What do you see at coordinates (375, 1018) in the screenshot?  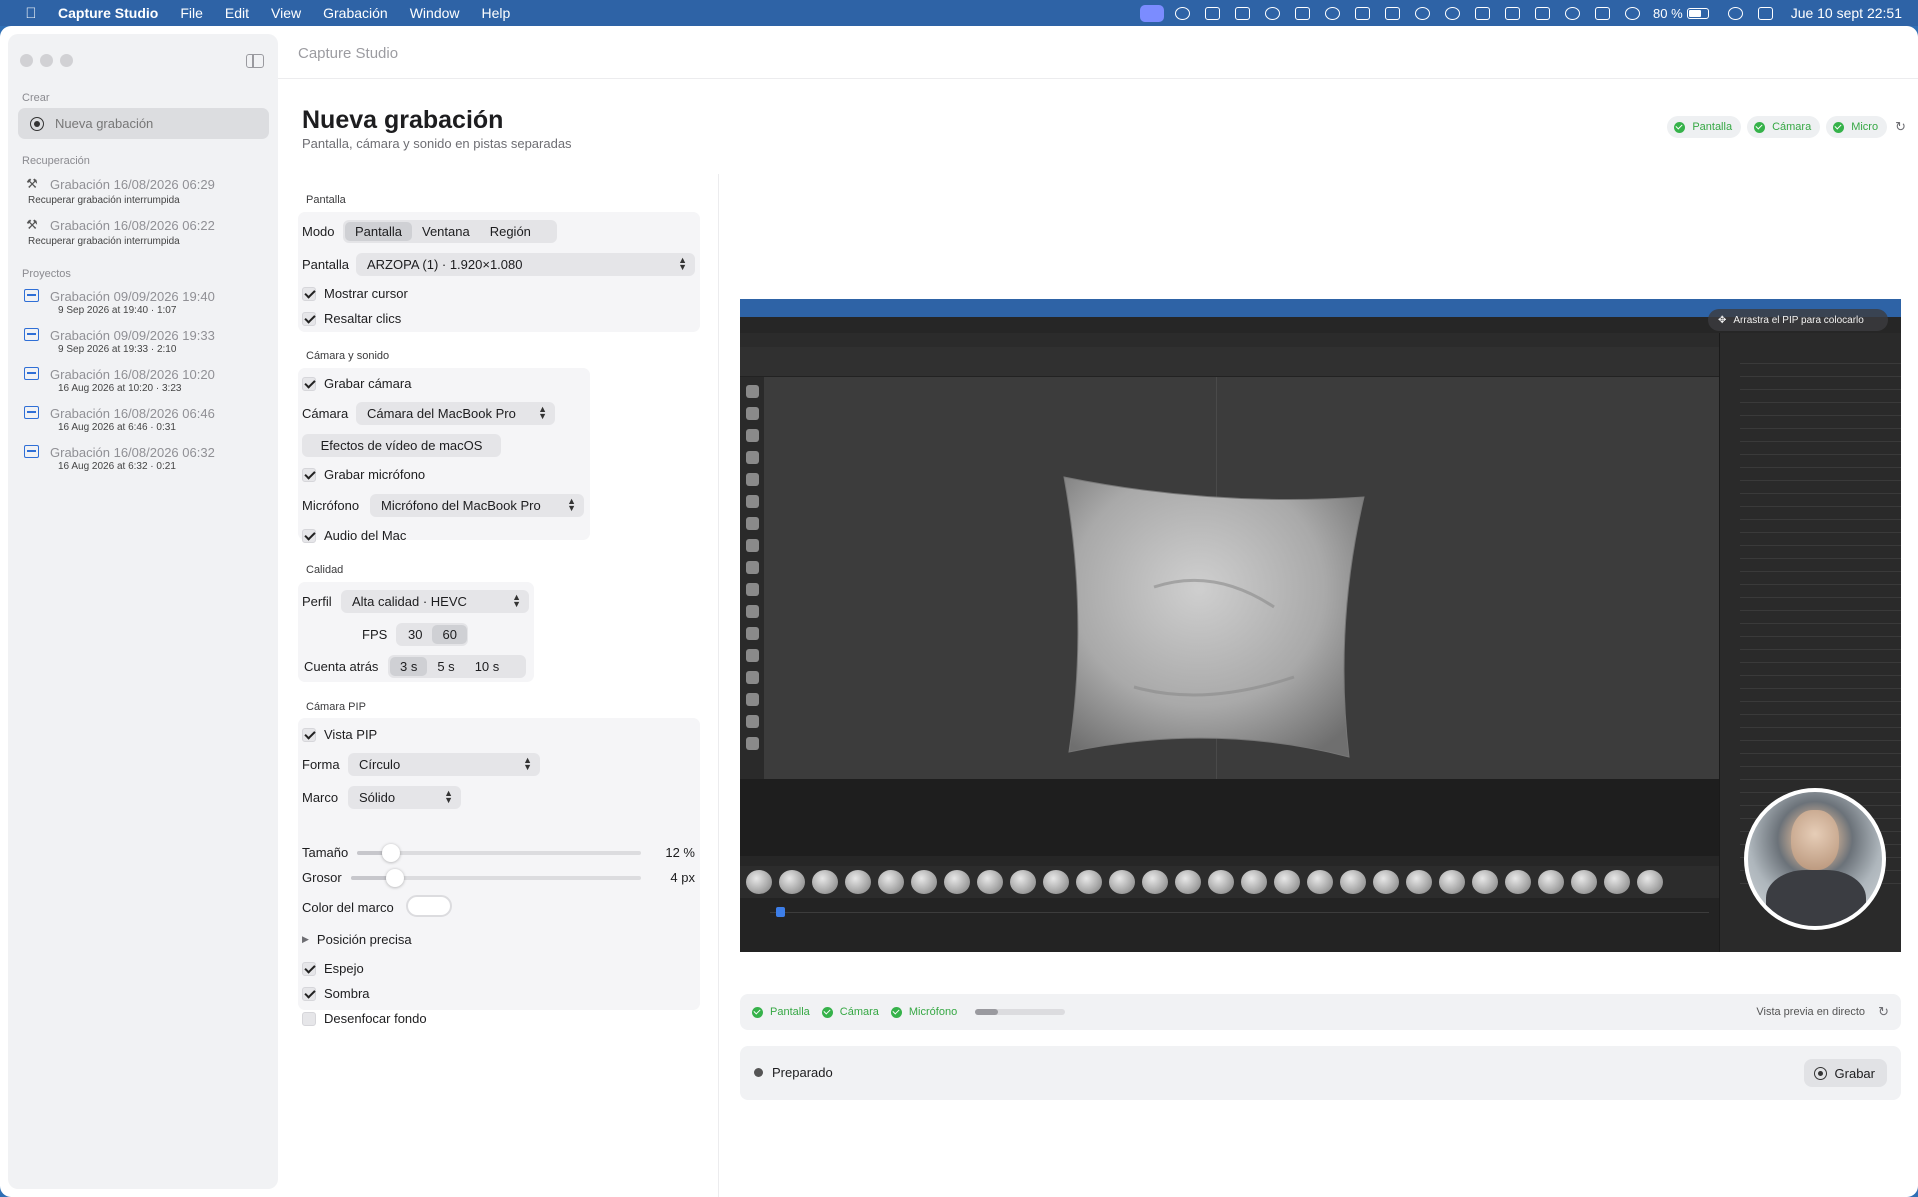 I see `checkbox-label: Desenfocar fondo` at bounding box center [375, 1018].